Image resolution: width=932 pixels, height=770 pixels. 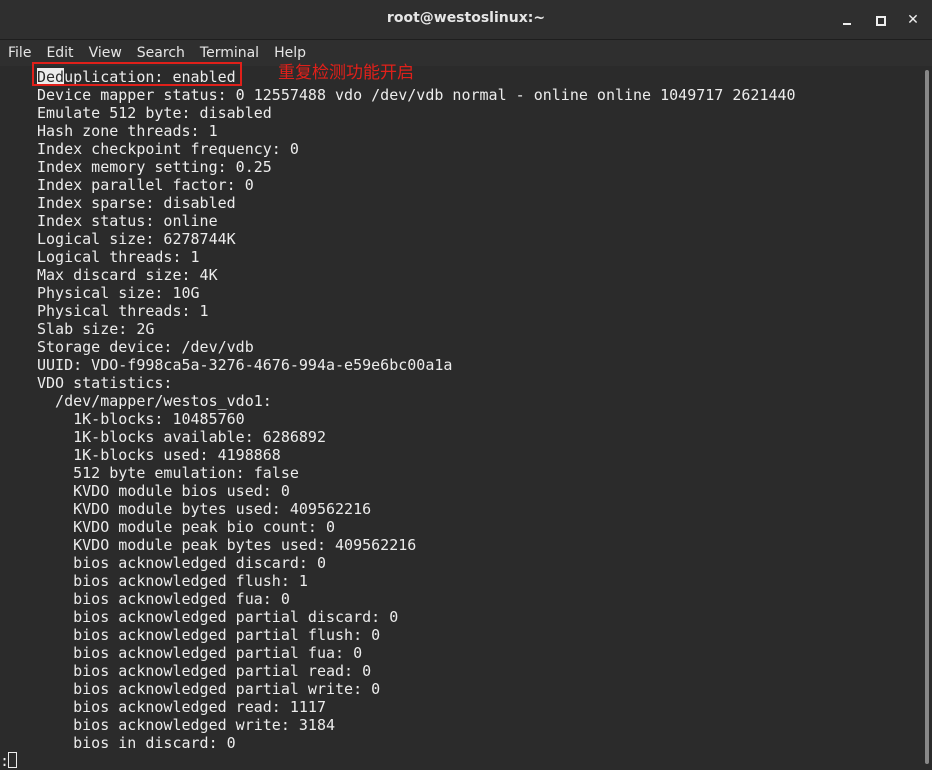 I want to click on terminal-line: KVDO module bytes used: 409562216, so click(x=204, y=509).